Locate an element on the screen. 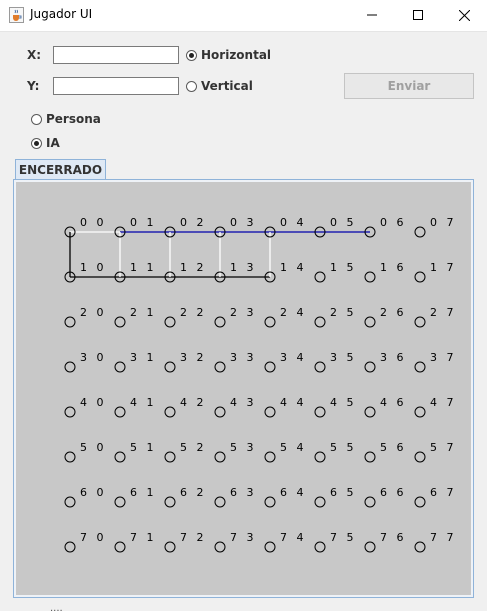 Image resolution: width=487 pixels, height=611 pixels. board-node-label-07: 0 7 is located at coordinates (443, 222).